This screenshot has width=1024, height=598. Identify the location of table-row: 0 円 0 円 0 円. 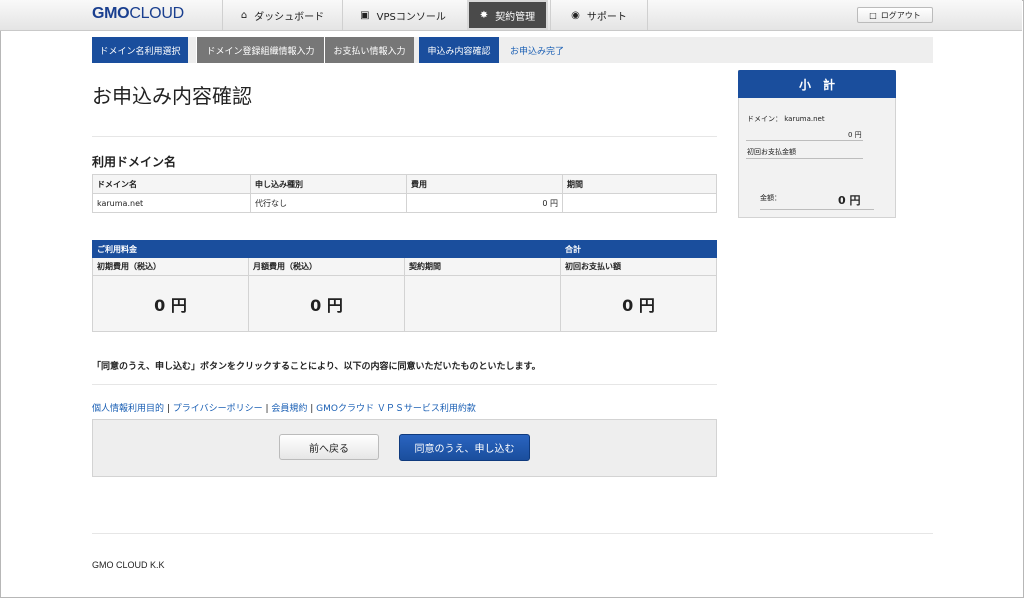
(404, 303).